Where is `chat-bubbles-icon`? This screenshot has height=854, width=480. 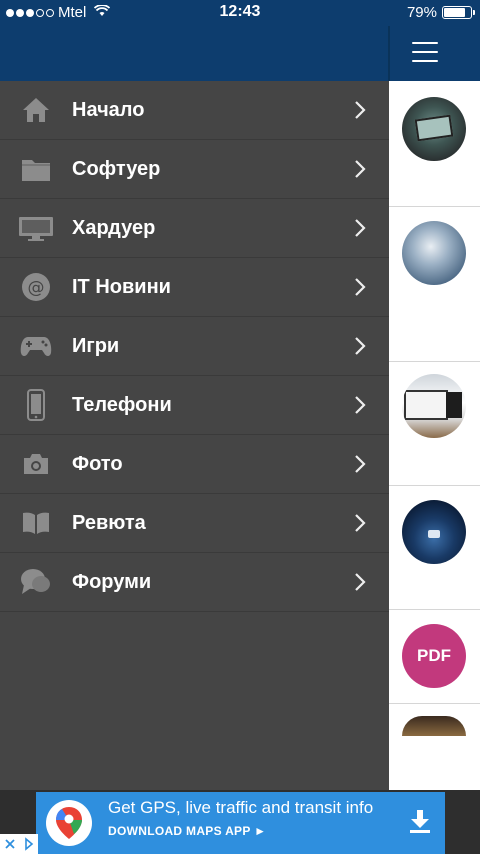 chat-bubbles-icon is located at coordinates (36, 582).